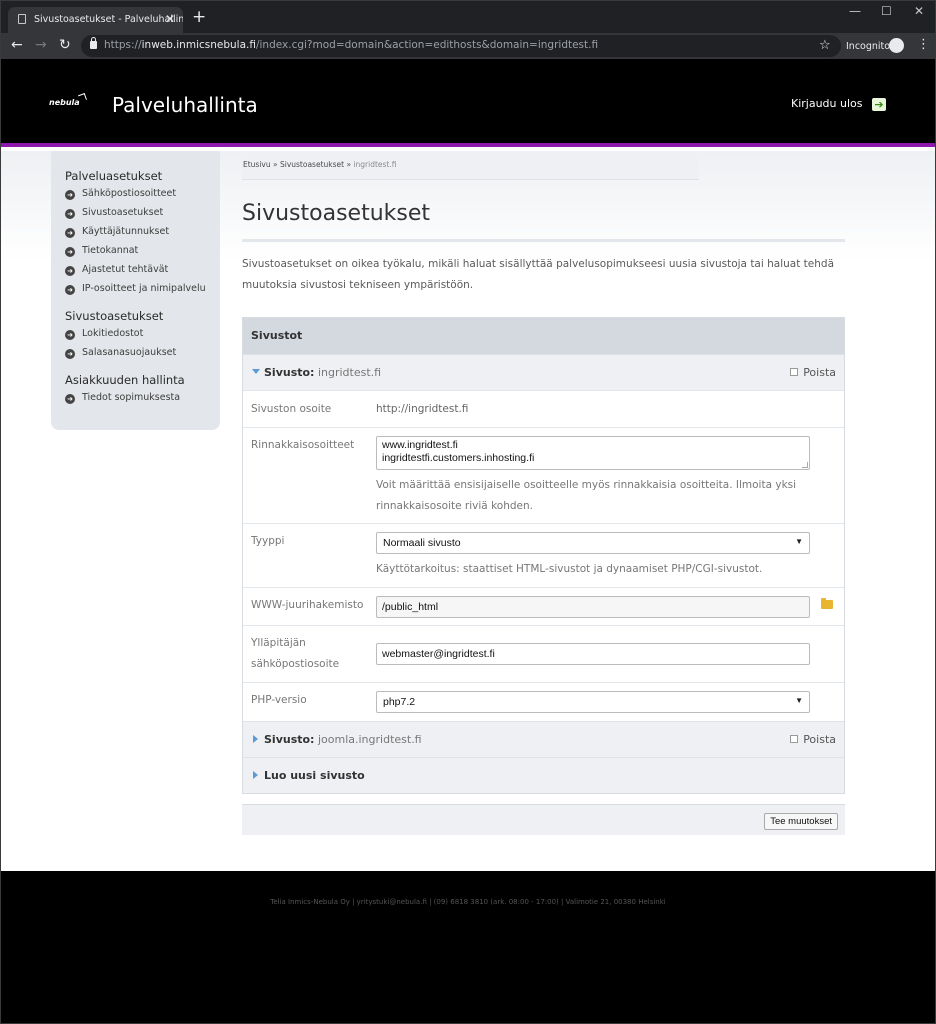 This screenshot has width=936, height=1024. I want to click on field-label: PHP-versio, so click(279, 700).